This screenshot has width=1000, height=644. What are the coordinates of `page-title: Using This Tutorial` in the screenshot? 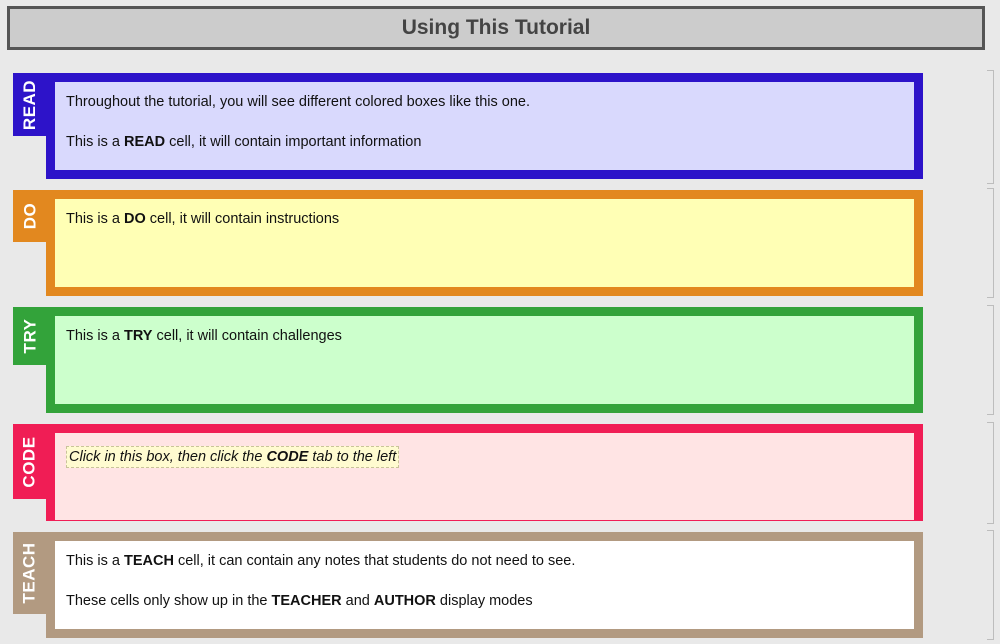 It's located at (496, 27).